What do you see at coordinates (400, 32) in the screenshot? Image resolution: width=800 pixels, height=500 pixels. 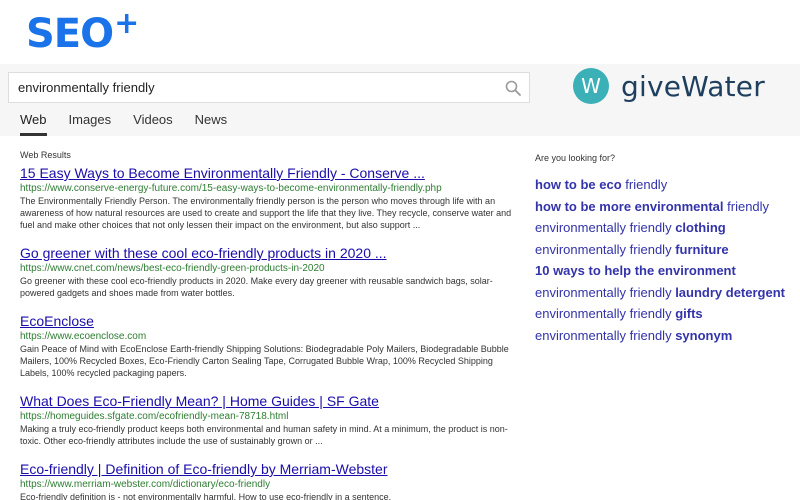 I see `brand-bar: SEO+` at bounding box center [400, 32].